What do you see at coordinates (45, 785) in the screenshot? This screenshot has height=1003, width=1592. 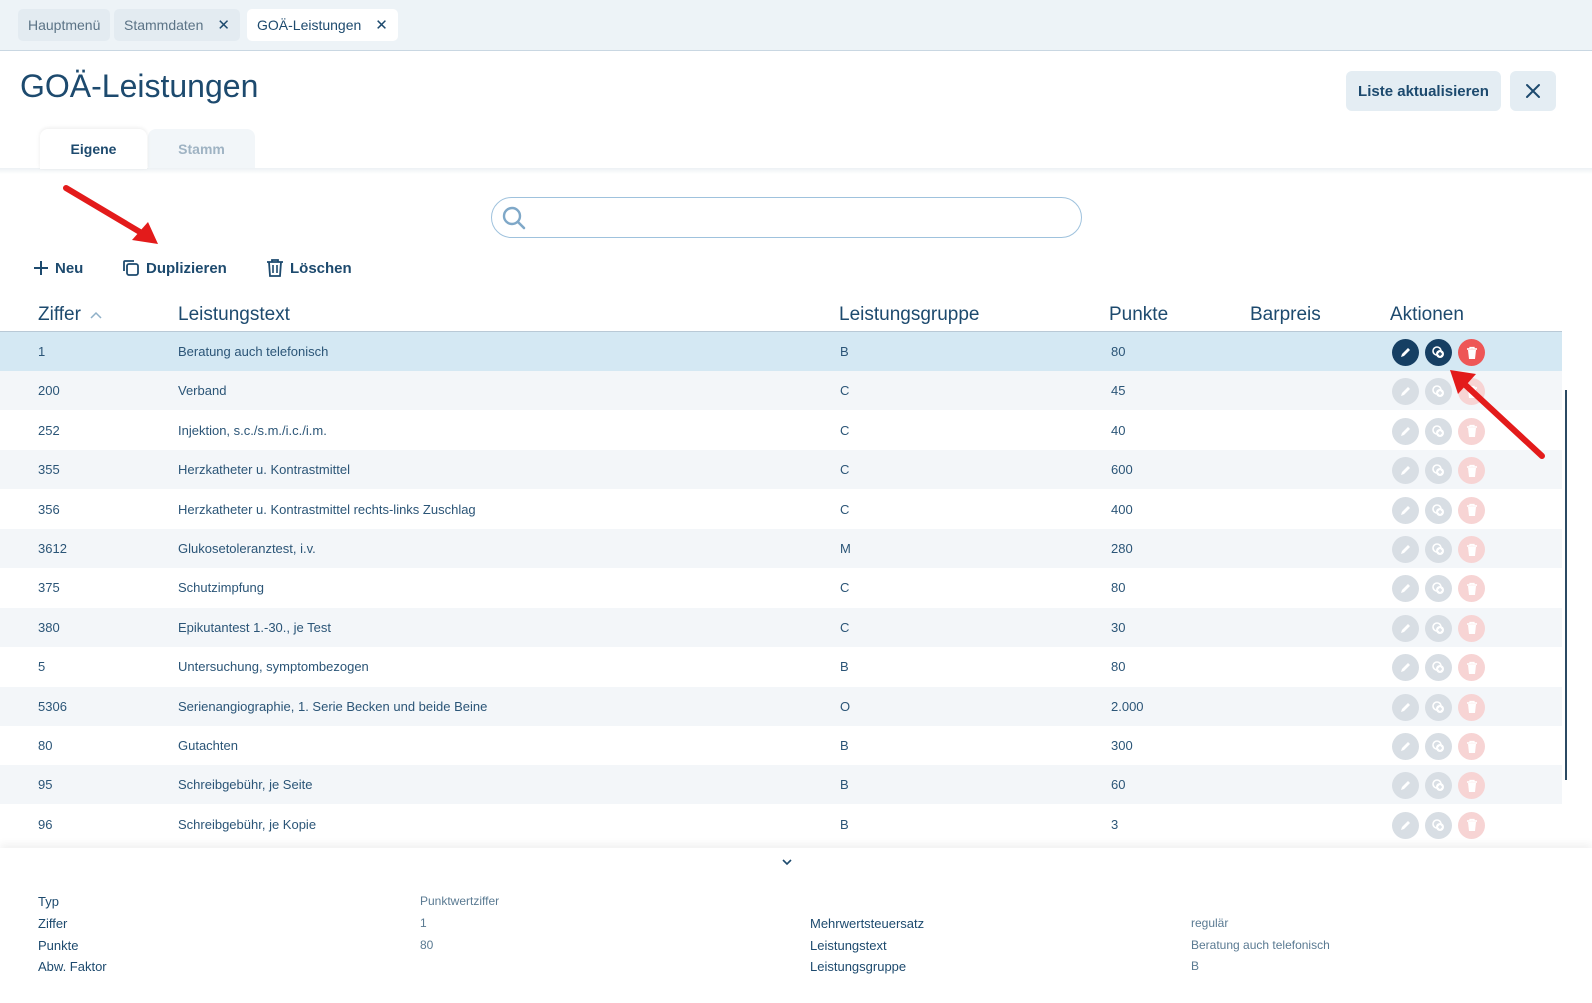 I see `cell-ziffer: 95` at bounding box center [45, 785].